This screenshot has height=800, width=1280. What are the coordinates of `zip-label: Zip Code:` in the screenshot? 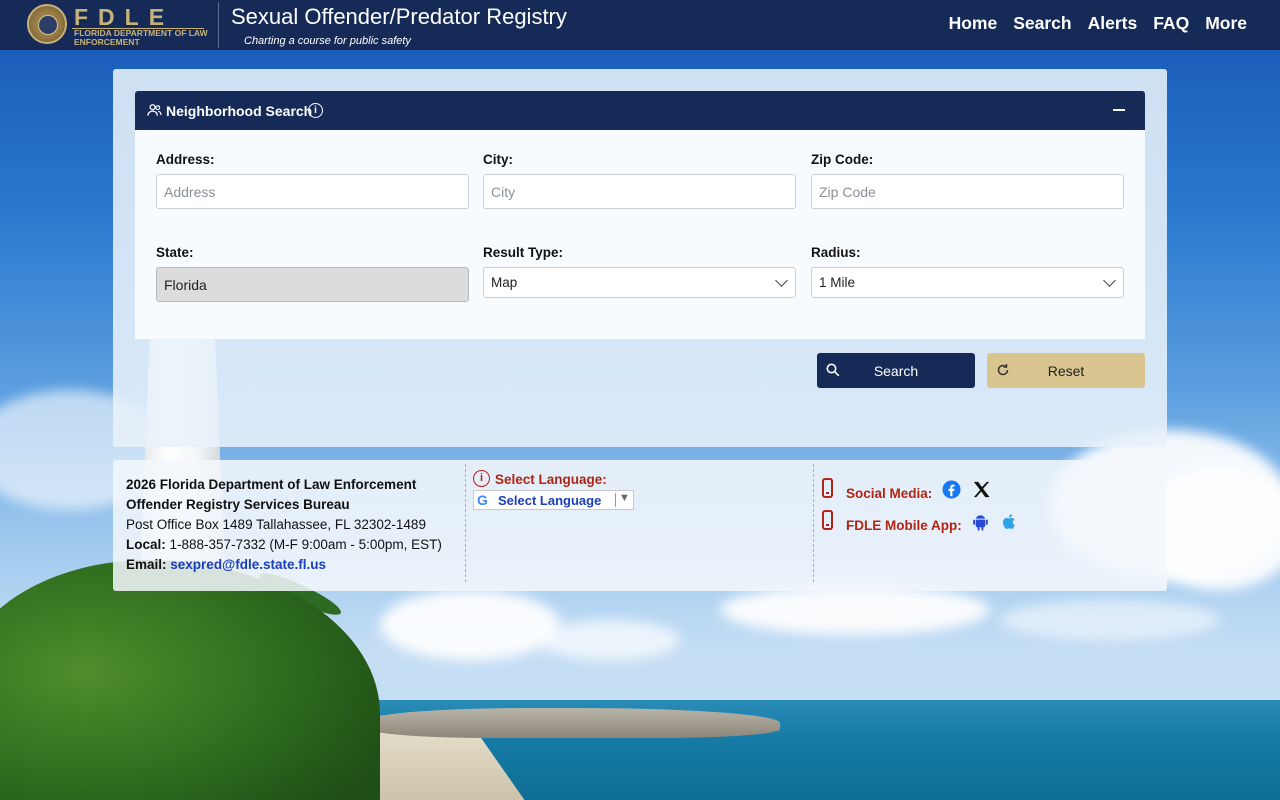 It's located at (842, 159).